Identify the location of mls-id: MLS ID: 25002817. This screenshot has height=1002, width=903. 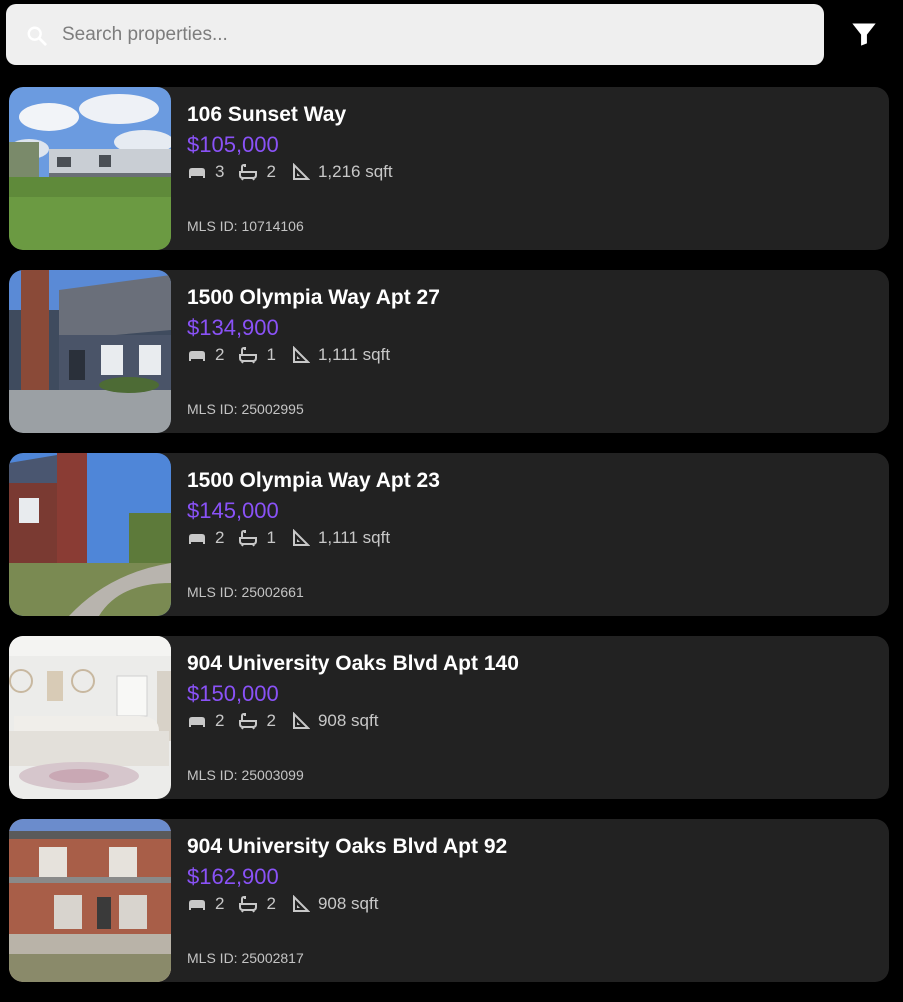
(245, 958).